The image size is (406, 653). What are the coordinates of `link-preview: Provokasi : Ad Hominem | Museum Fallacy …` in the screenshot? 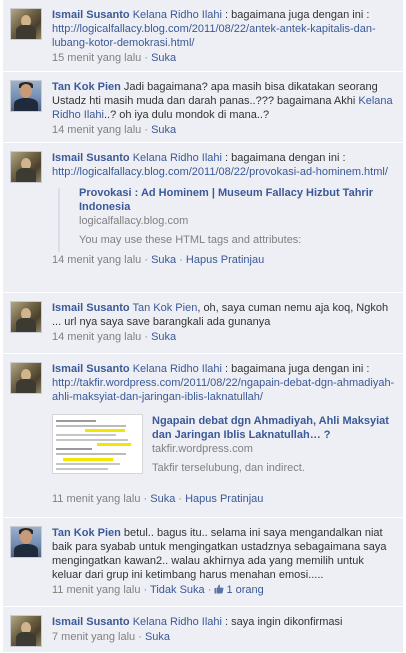 It's located at (223, 219).